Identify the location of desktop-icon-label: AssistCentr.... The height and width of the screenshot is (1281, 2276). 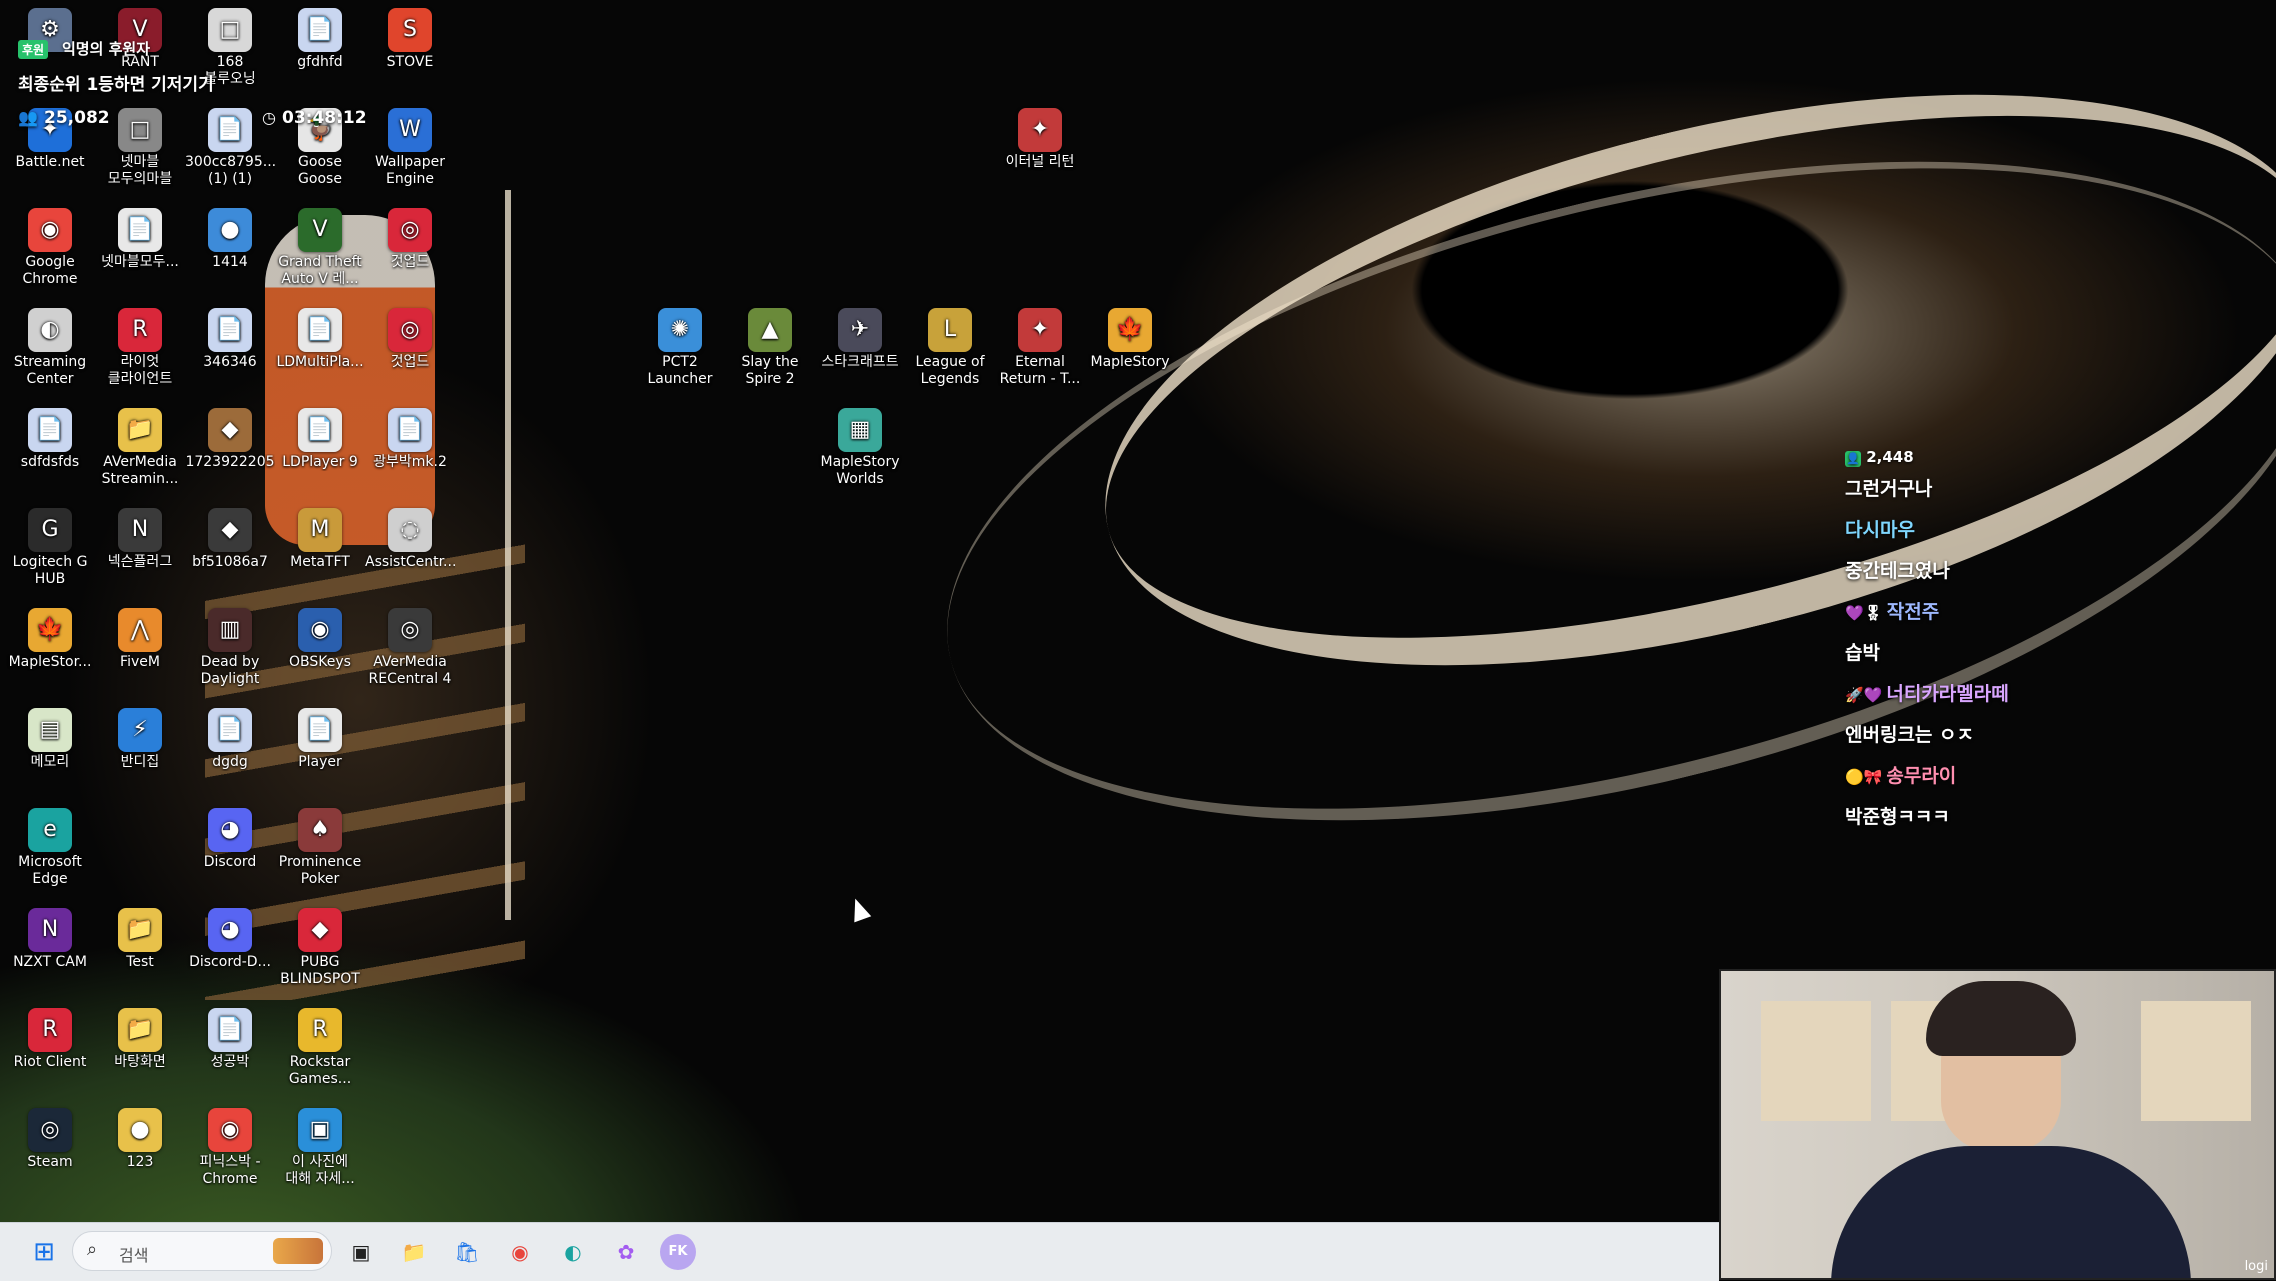
(410, 562).